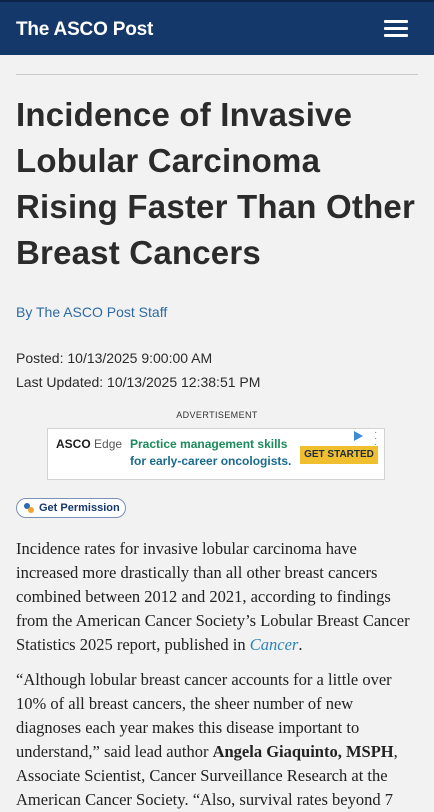 The height and width of the screenshot is (812, 434). I want to click on ad-brand-sub: Edge, so click(108, 444).